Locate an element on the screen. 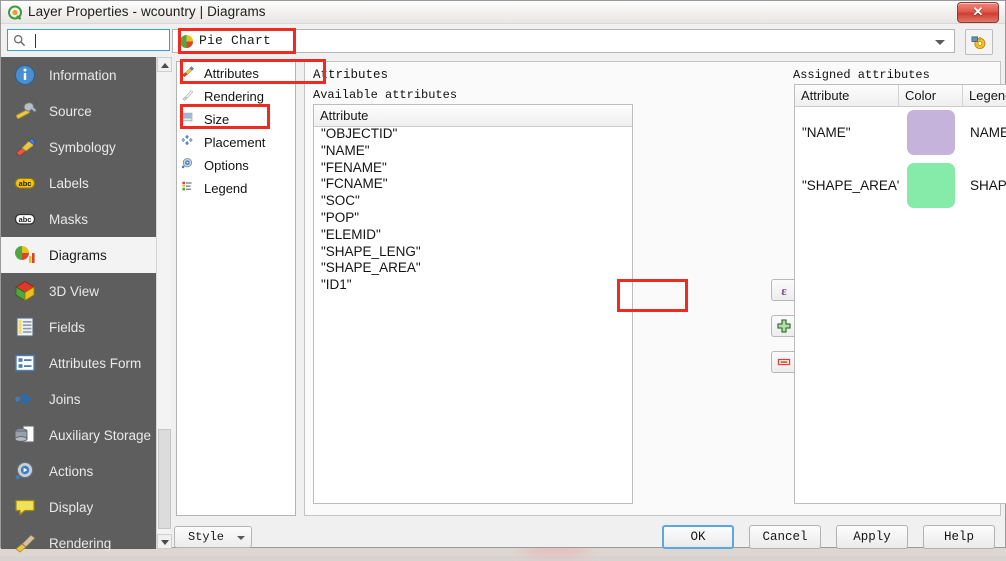 This screenshot has width=1006, height=561. joins-icon is located at coordinates (25, 399).